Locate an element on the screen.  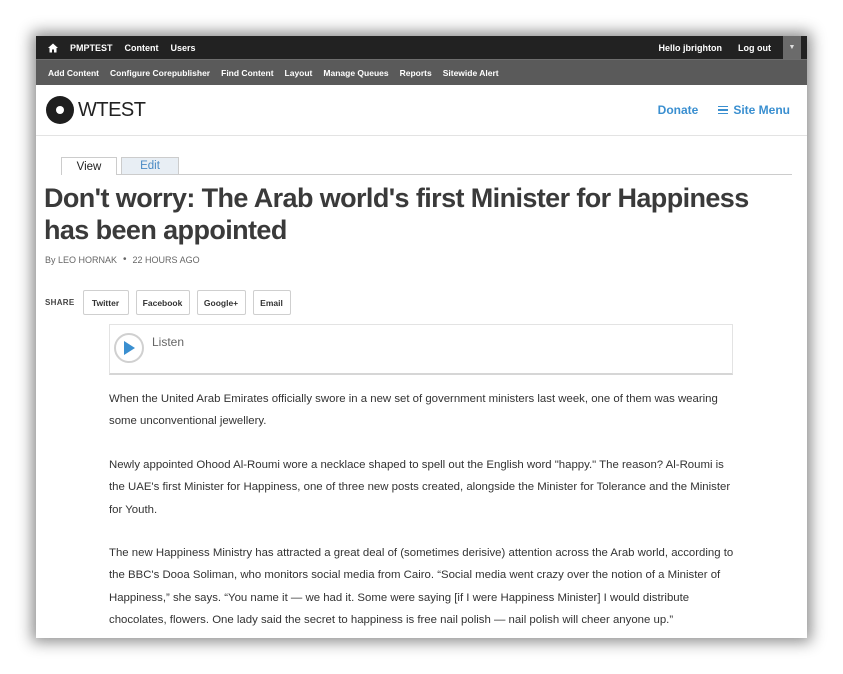
hamburger-icon is located at coordinates (723, 110).